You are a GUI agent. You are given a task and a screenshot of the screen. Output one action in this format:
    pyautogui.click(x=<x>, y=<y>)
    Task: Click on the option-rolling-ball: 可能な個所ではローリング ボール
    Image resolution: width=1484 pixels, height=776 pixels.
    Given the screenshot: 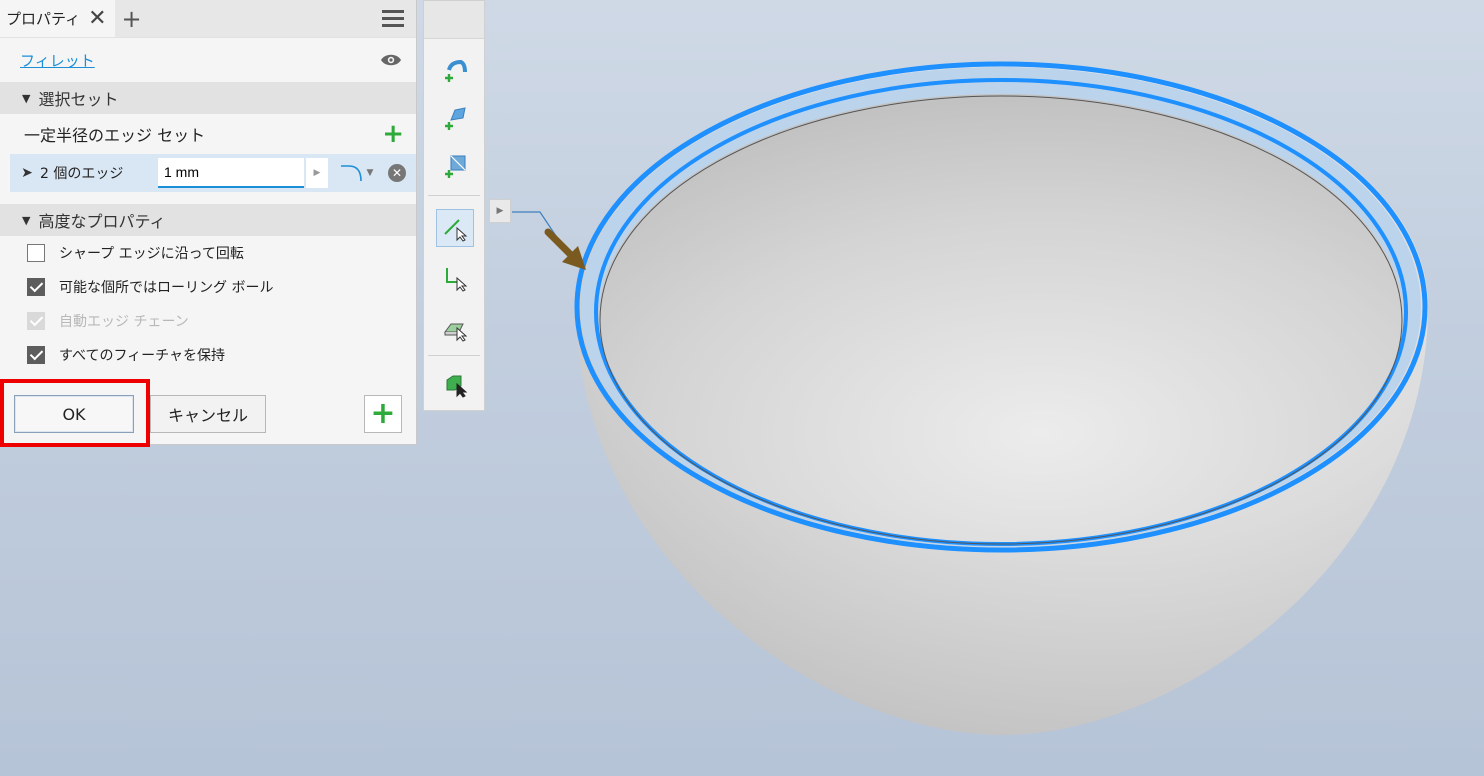 What is the action you would take?
    pyautogui.click(x=208, y=287)
    